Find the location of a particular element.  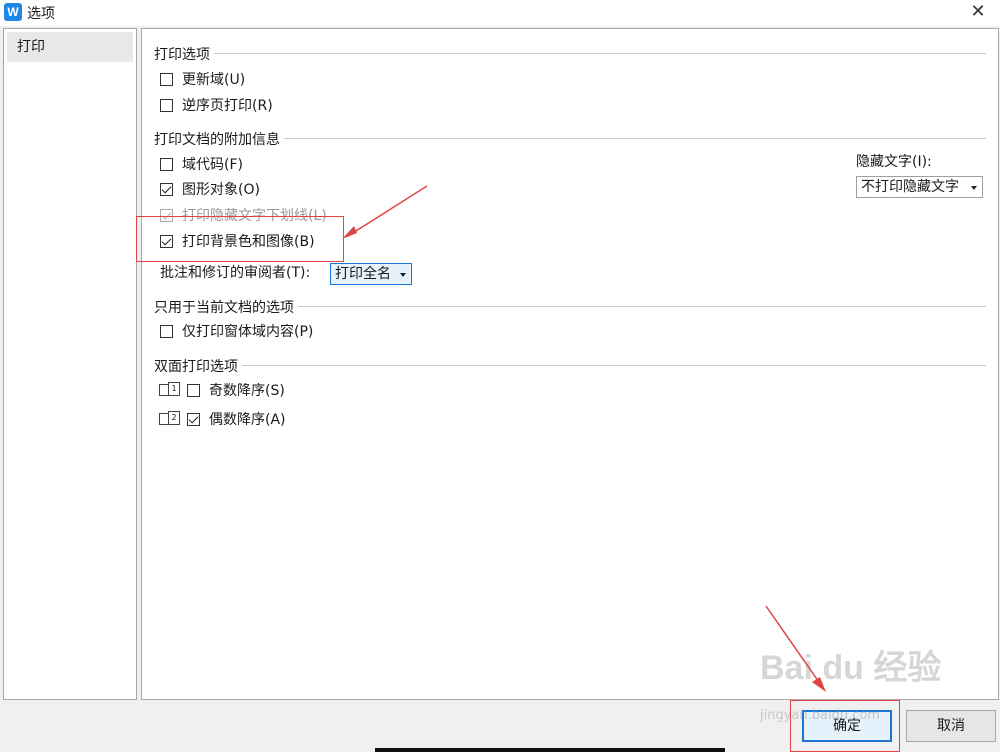

section-title-duplex: 双面打印选项 is located at coordinates (198, 366).